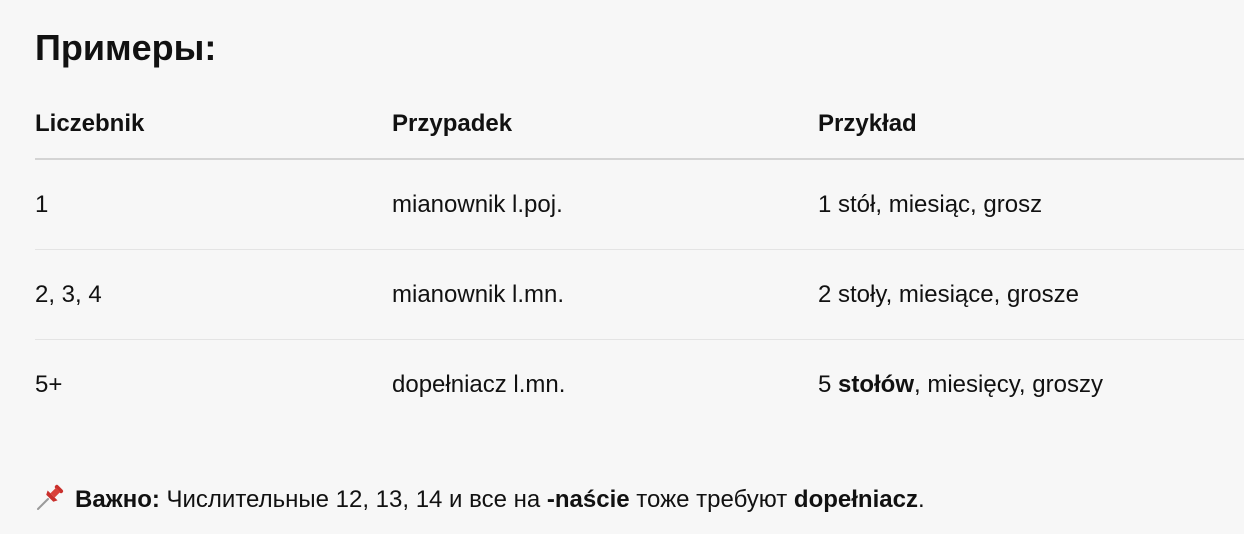  What do you see at coordinates (876, 384) in the screenshot?
I see `example-bold-text: stołów` at bounding box center [876, 384].